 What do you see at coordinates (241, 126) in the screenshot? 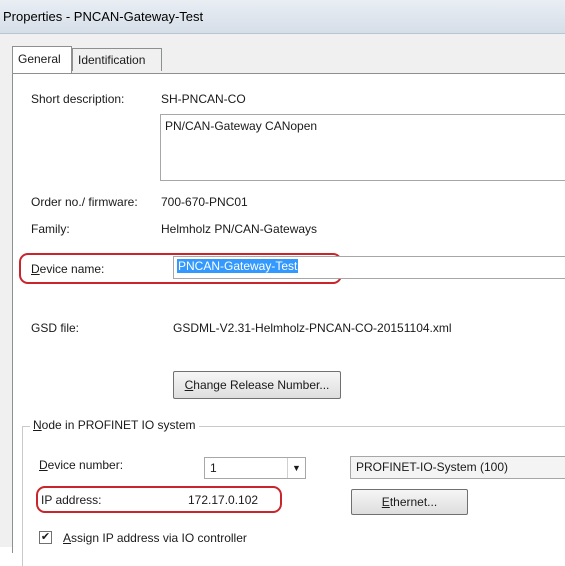
I see `description-text: PN/CAN-Gateway CANopen` at bounding box center [241, 126].